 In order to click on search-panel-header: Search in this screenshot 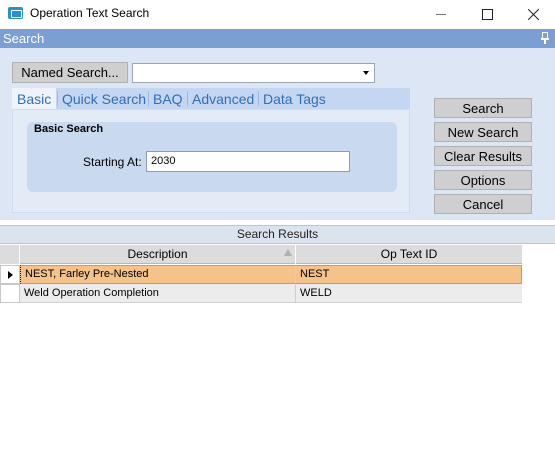, I will do `click(277, 38)`.